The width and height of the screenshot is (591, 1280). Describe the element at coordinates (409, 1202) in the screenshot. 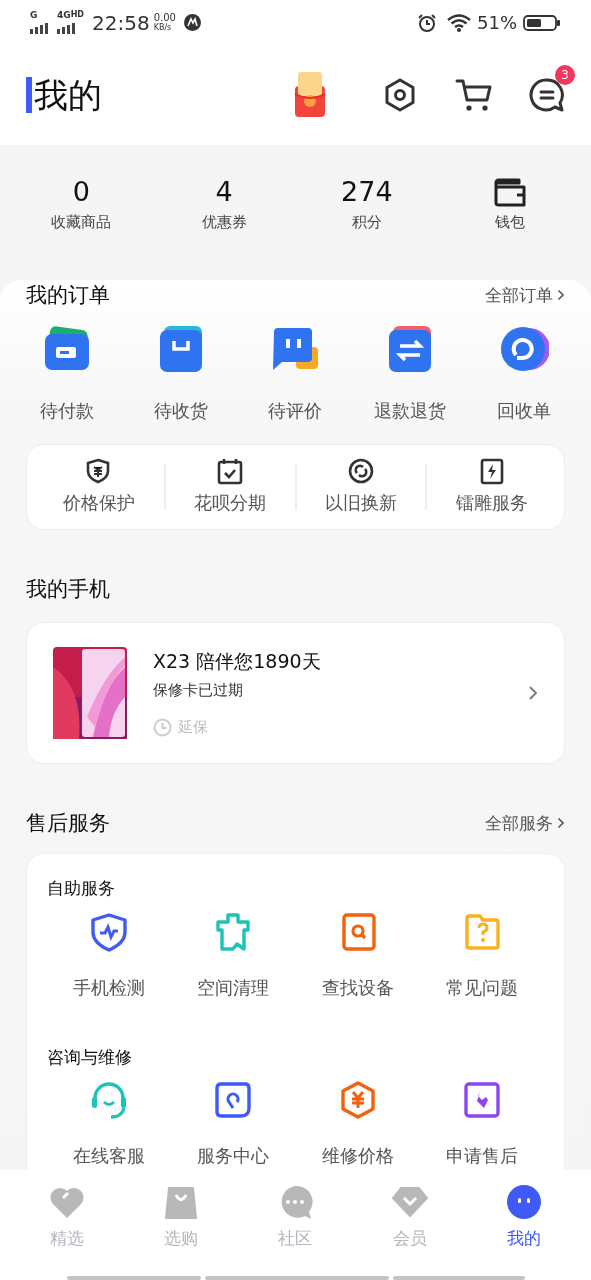

I see `diamond-icon` at that location.